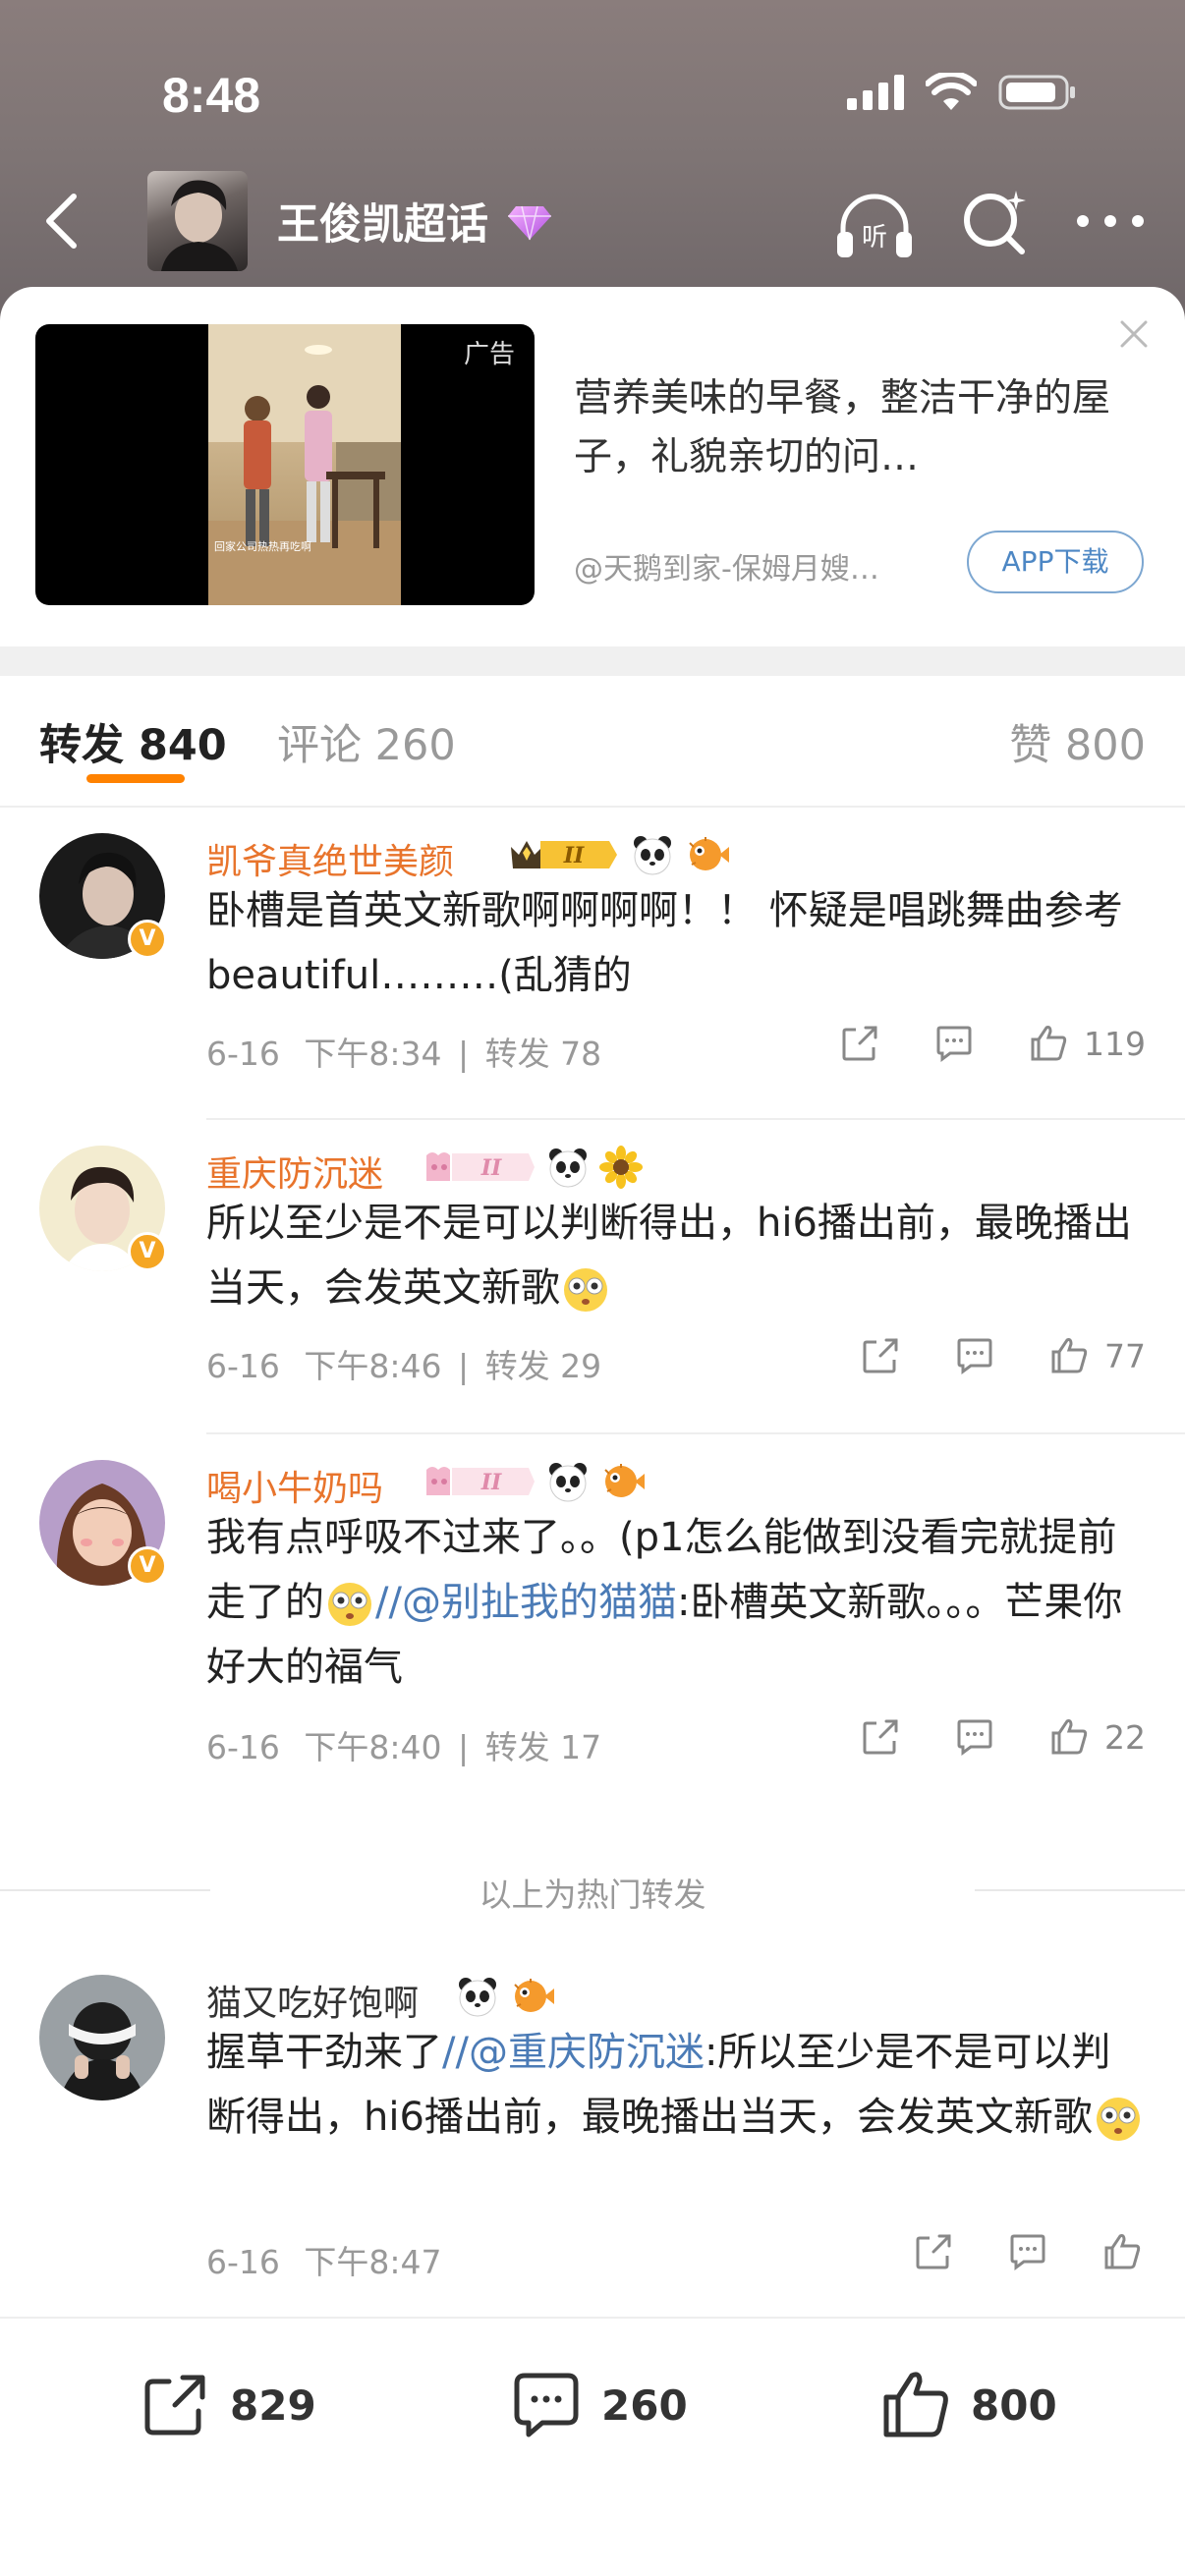  Describe the element at coordinates (952, 91) in the screenshot. I see `wifi-icon` at that location.